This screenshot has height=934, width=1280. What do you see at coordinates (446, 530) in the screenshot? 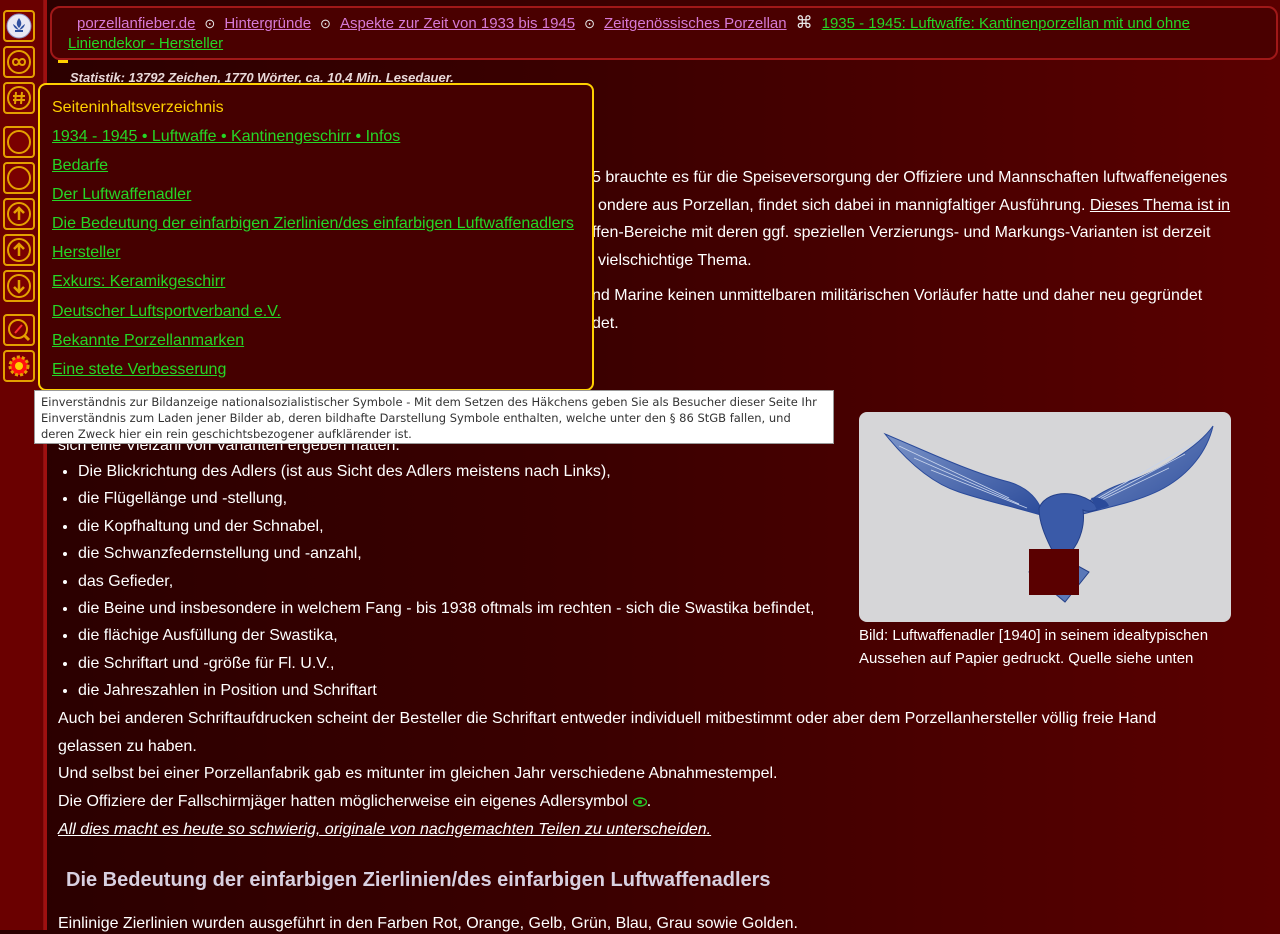
I see `list-item: die Kopfhaltung und der Schnabel,` at bounding box center [446, 530].